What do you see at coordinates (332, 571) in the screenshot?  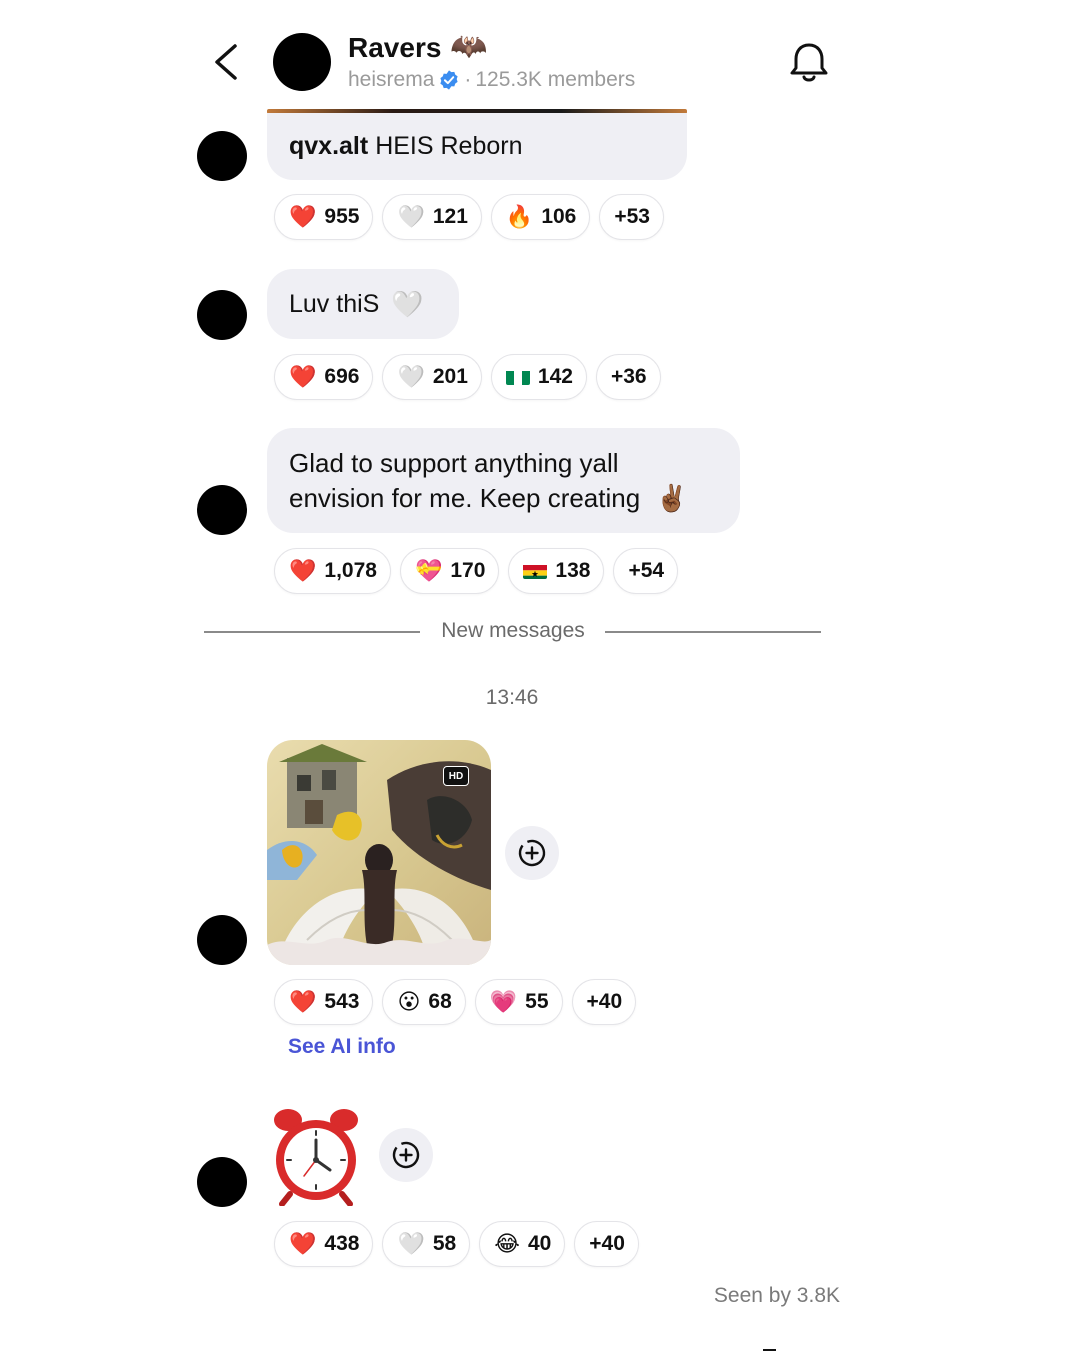 I see `reaction-chip: ❤️ 1,078` at bounding box center [332, 571].